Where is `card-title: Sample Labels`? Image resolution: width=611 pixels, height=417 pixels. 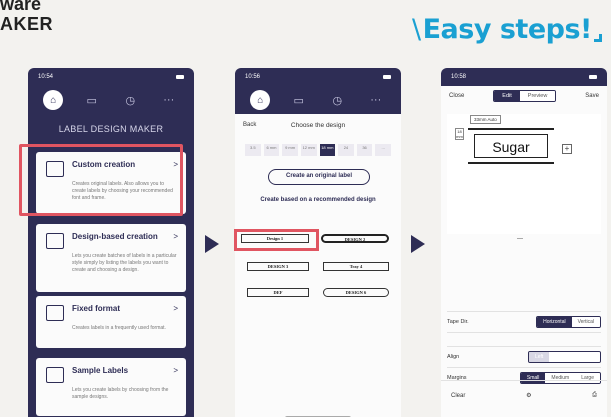 card-title: Sample Labels is located at coordinates (100, 370).